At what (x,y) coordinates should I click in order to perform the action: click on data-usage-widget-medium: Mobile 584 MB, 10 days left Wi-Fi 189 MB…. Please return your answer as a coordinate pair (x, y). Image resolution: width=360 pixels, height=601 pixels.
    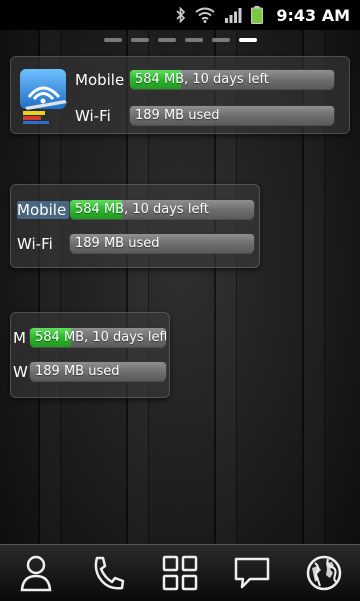
    Looking at the image, I should click on (135, 226).